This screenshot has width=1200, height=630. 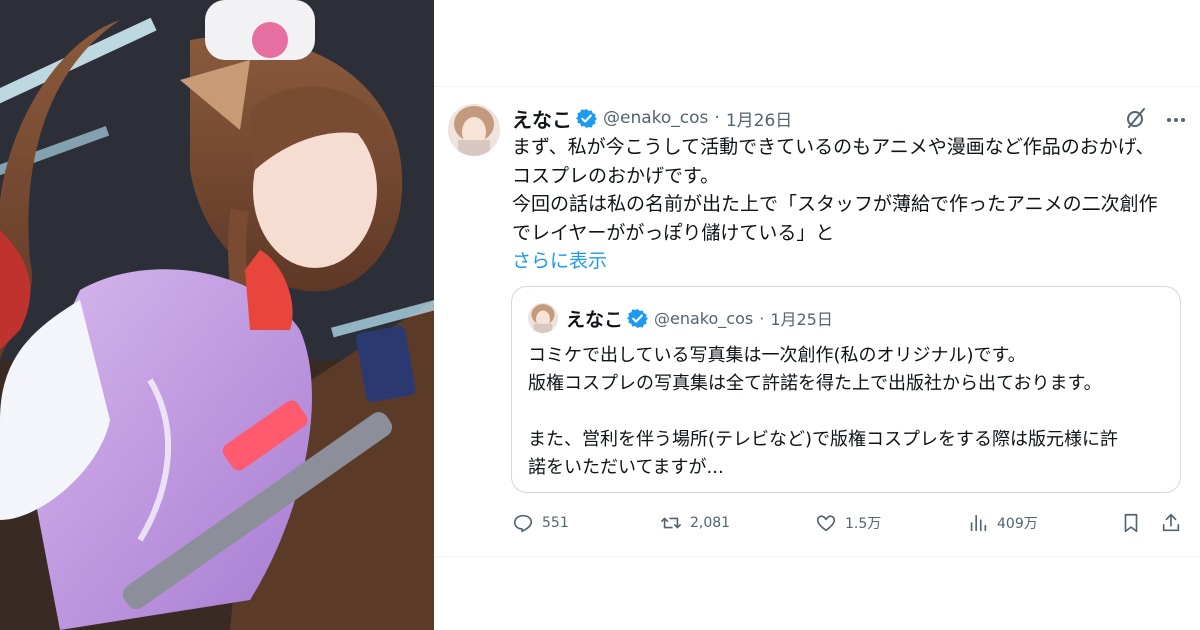 I want to click on bookmark-icon, so click(x=1131, y=523).